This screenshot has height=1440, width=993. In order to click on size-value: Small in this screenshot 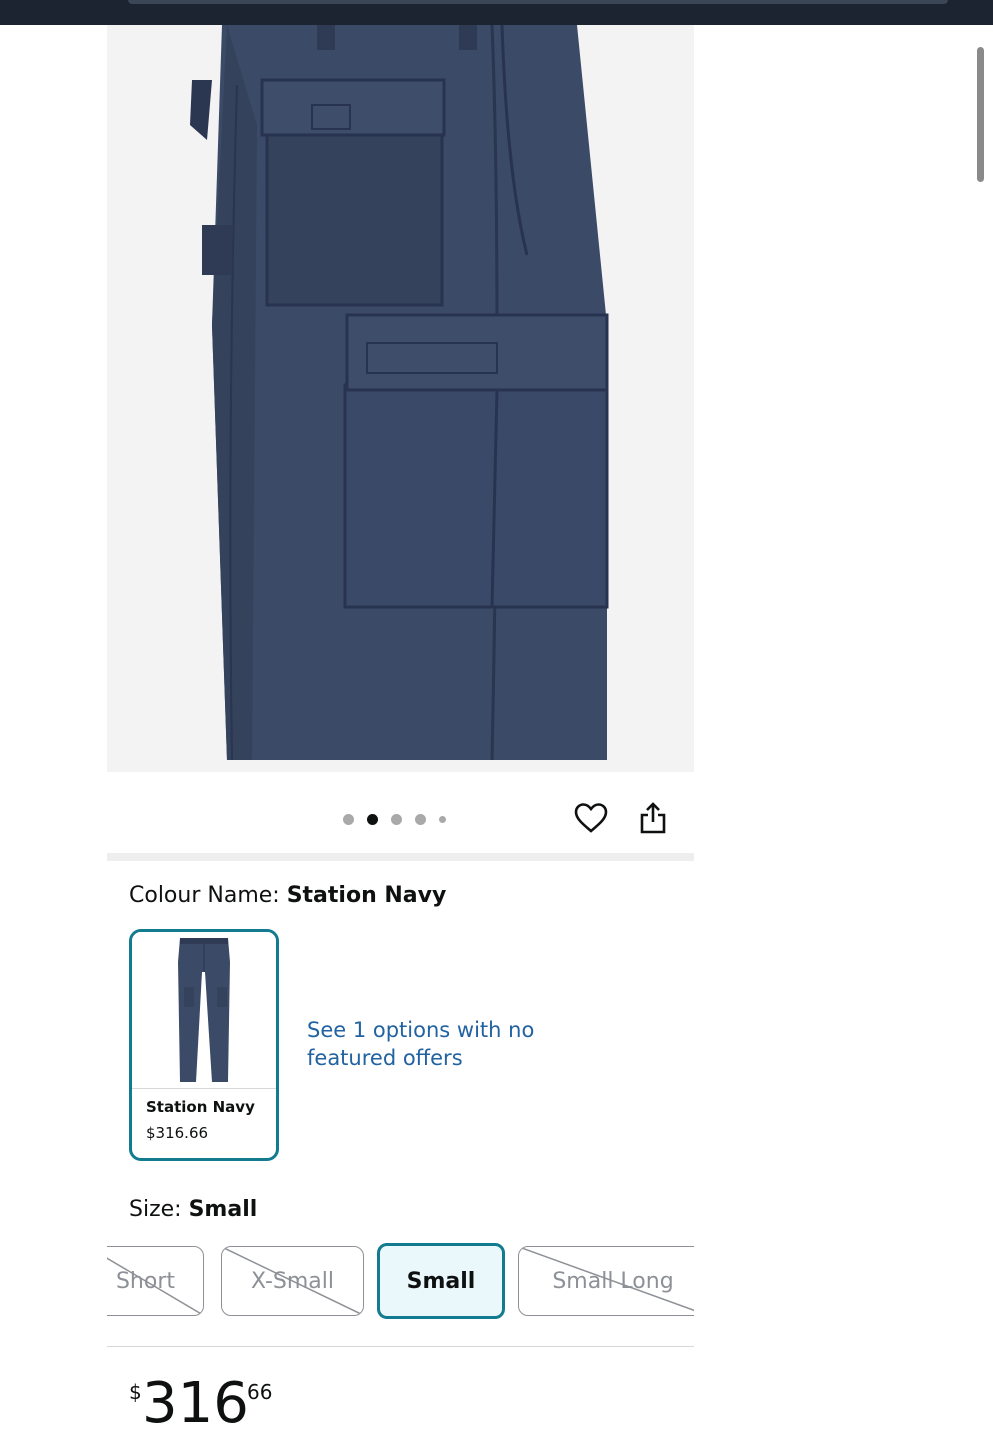, I will do `click(223, 1209)`.